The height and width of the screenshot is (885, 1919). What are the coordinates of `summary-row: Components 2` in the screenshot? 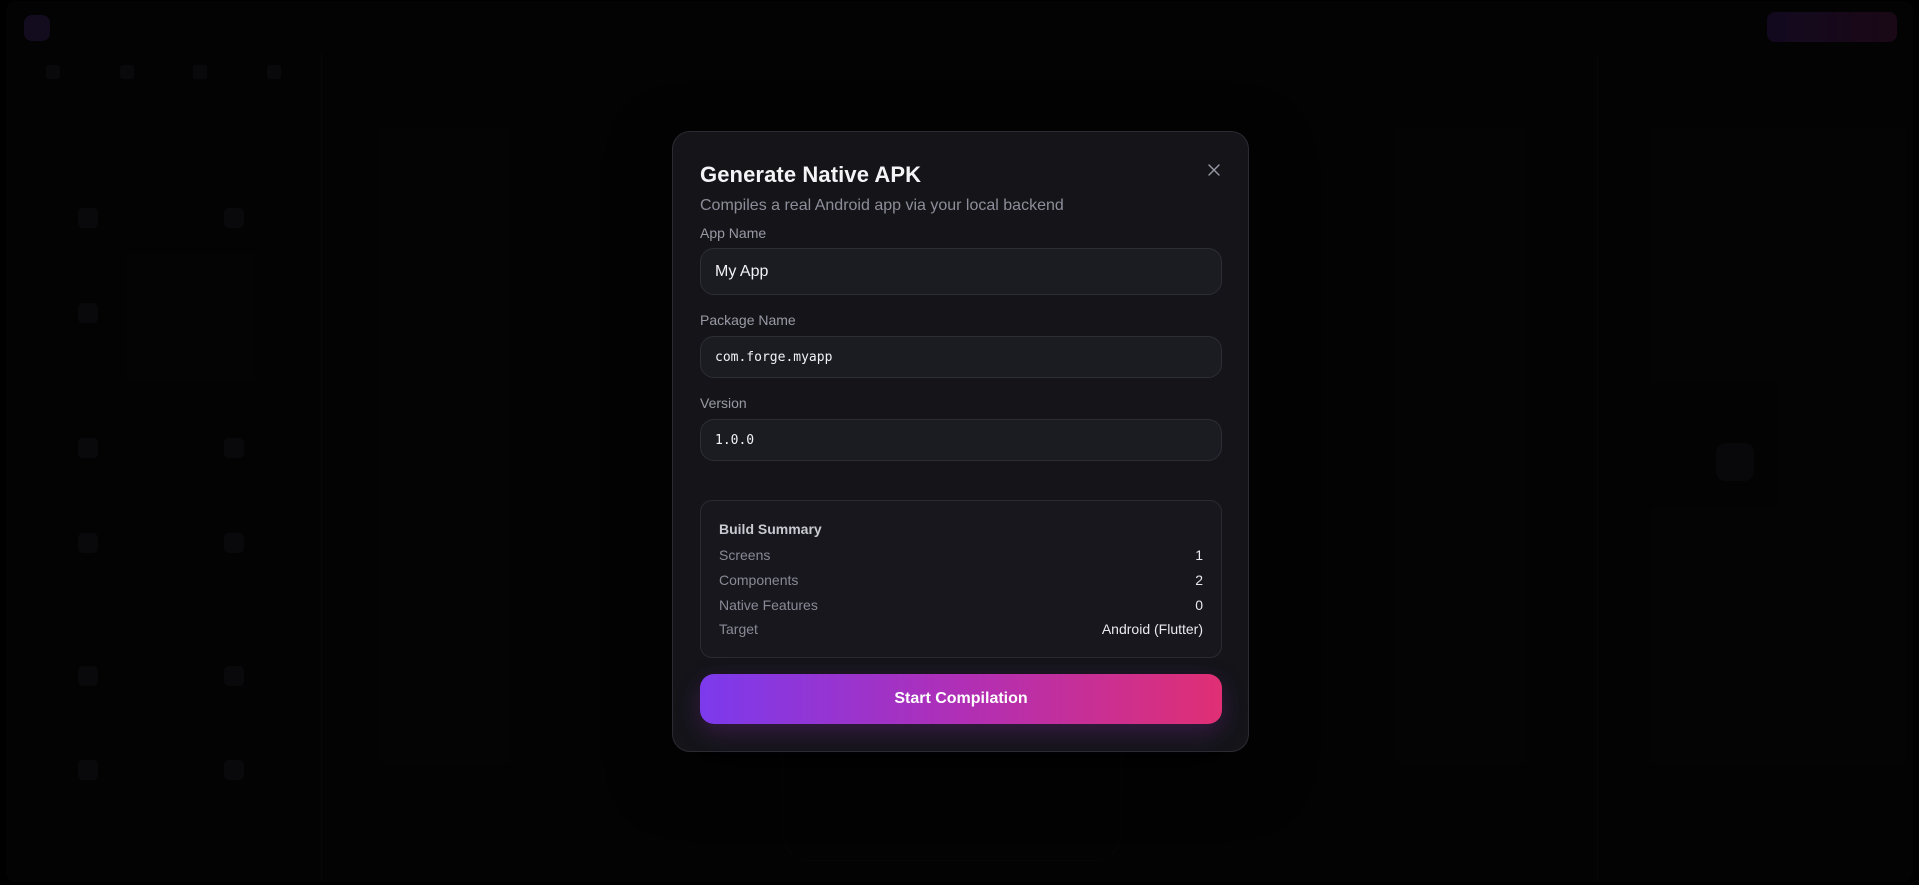 It's located at (961, 581).